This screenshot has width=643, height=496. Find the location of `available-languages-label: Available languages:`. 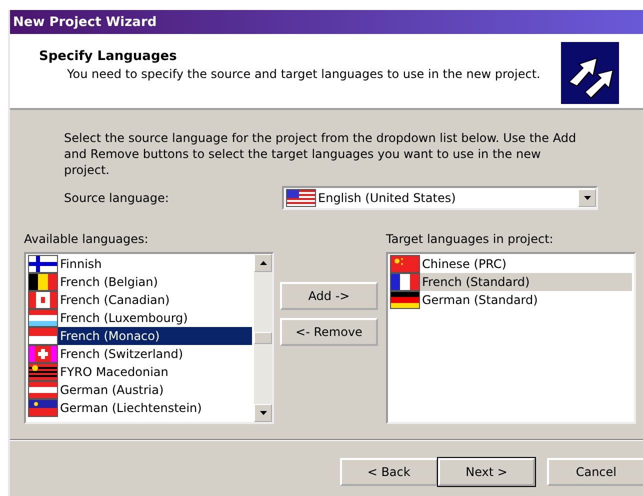

available-languages-label: Available languages: is located at coordinates (87, 239).